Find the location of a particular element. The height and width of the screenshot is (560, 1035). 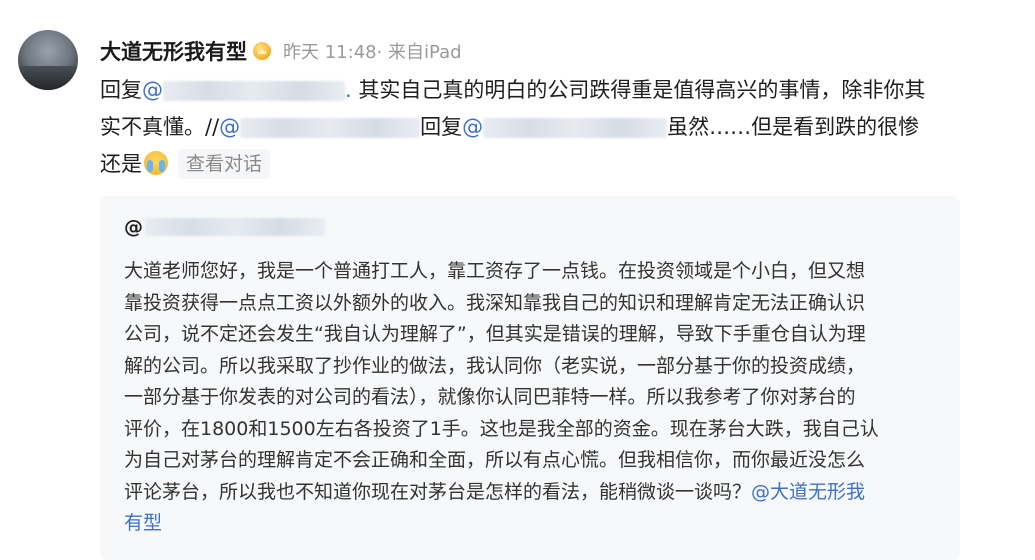

quoted-line: 解的公司。所以我采取了抄作业的做法，我认同你（老实说，一部分基于你的投资成绩， is located at coordinates (495, 365).